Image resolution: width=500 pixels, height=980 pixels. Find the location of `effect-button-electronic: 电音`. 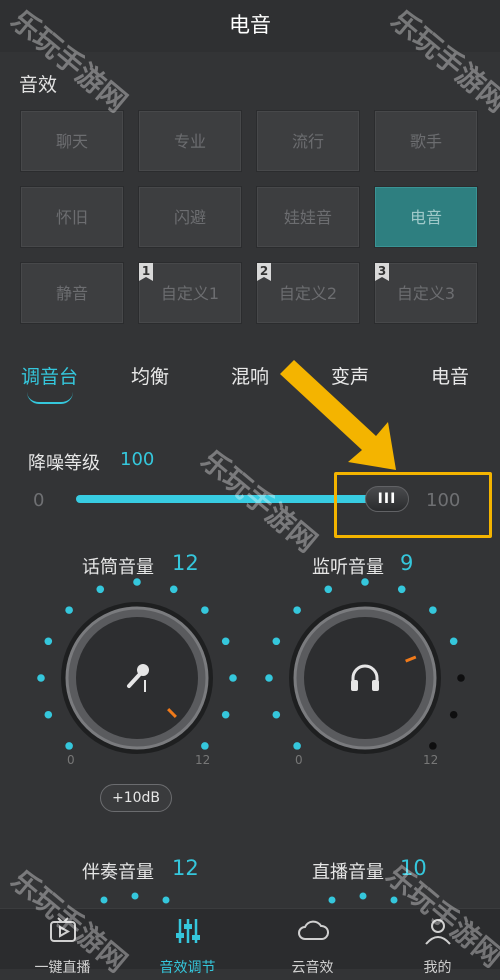

effect-button-electronic: 电音 is located at coordinates (426, 217).